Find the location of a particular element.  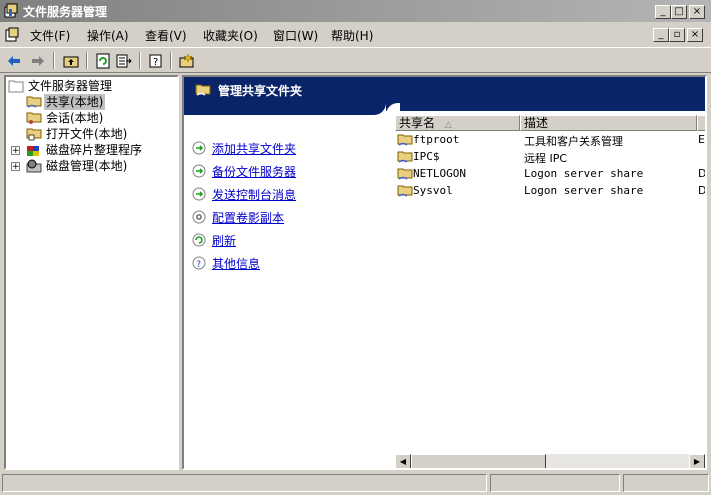

expand-defrag-toggle: + is located at coordinates (15, 151).